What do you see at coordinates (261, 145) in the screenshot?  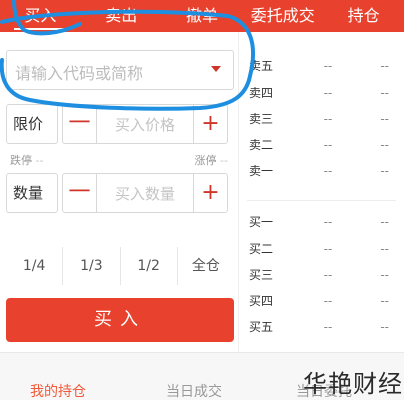 I see `ask-label: 卖二` at bounding box center [261, 145].